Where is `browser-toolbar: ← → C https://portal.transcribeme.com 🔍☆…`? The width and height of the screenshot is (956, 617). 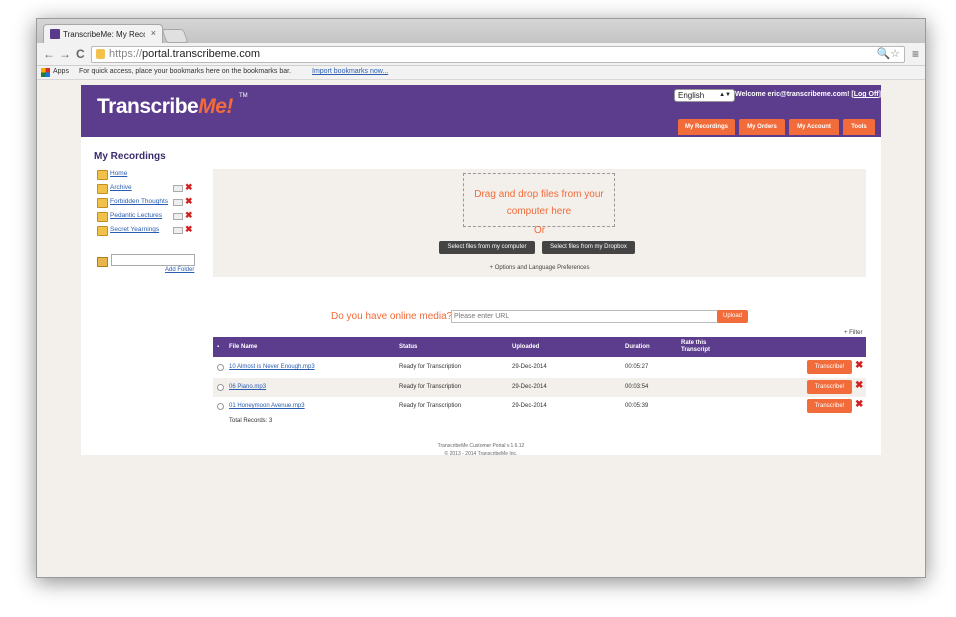
browser-toolbar: ← → C https://portal.transcribeme.com 🔍☆… is located at coordinates (481, 54).